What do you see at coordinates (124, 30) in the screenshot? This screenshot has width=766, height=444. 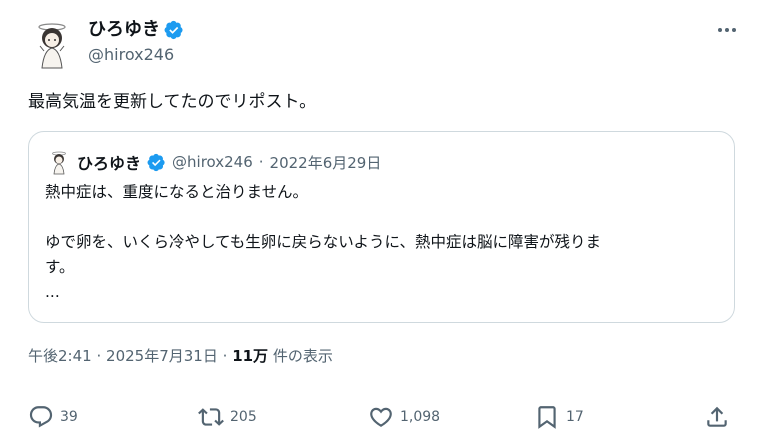 I see `display-name: ひろゆき` at bounding box center [124, 30].